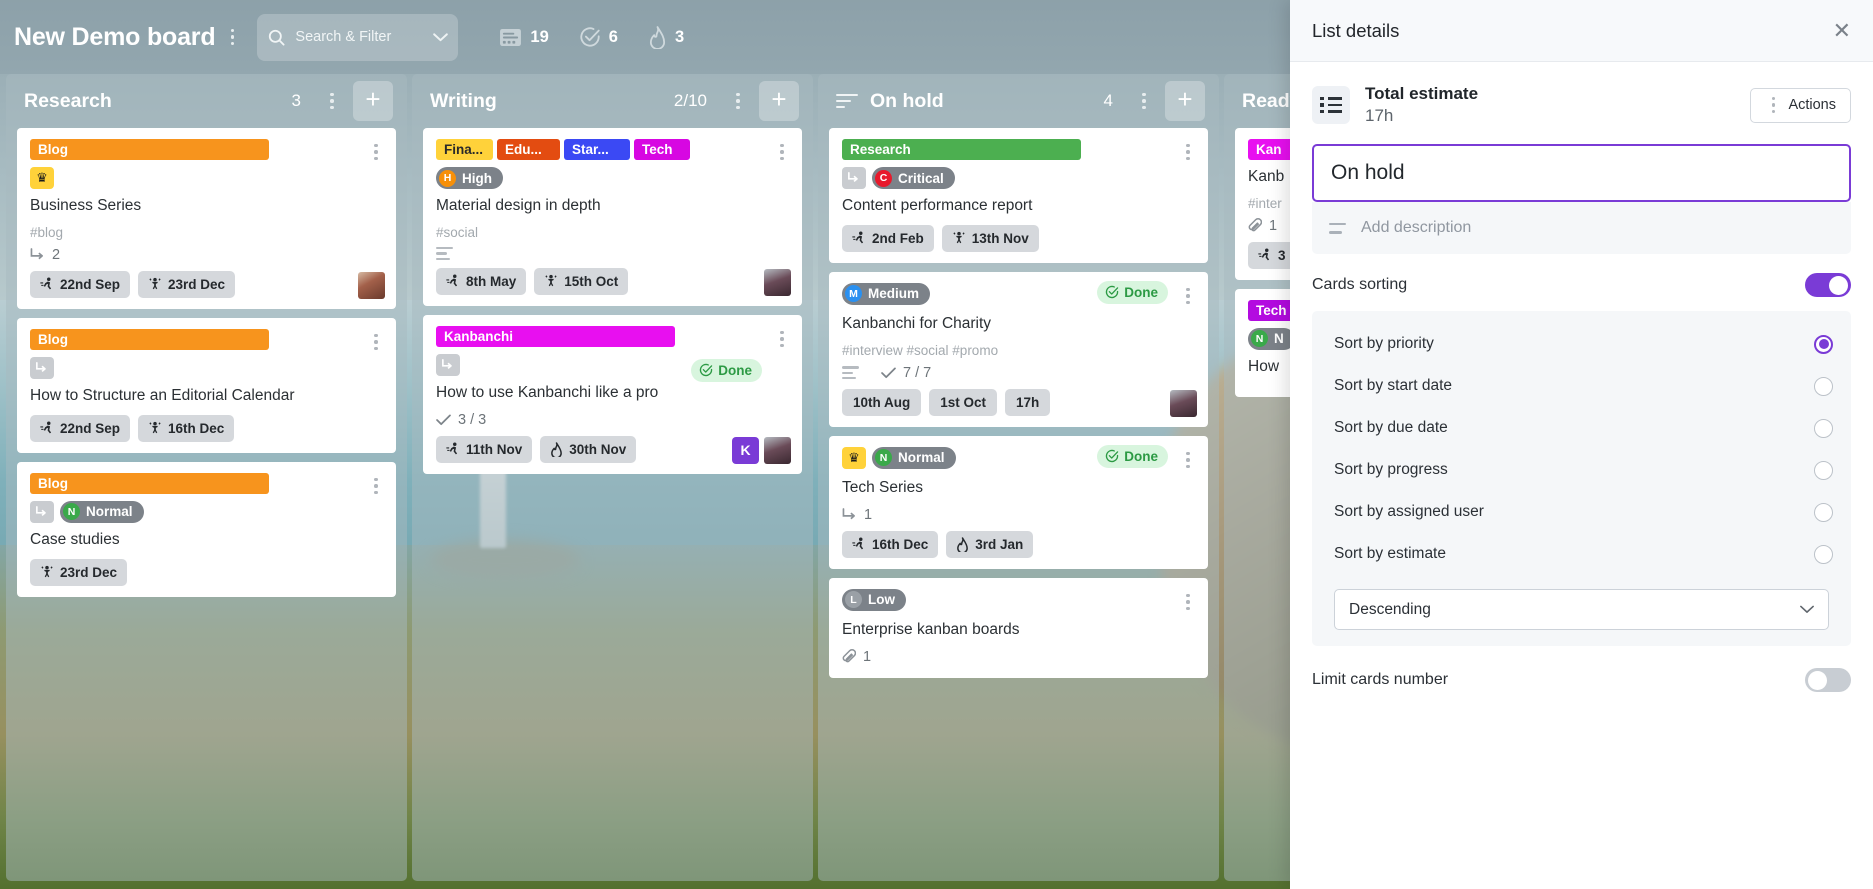  What do you see at coordinates (961, 149) in the screenshot?
I see `label-tag: Research` at bounding box center [961, 149].